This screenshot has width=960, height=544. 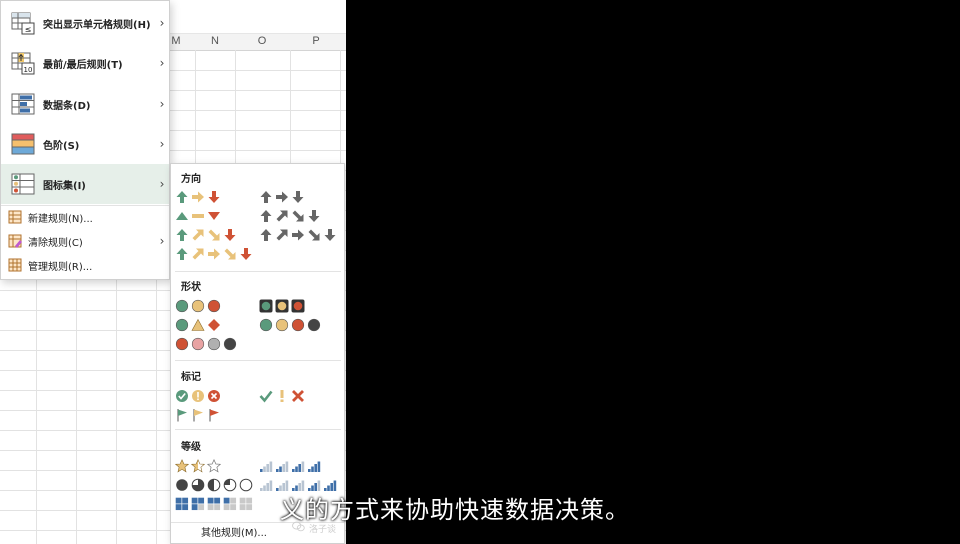 I want to click on new-rule-icon, so click(x=15, y=217).